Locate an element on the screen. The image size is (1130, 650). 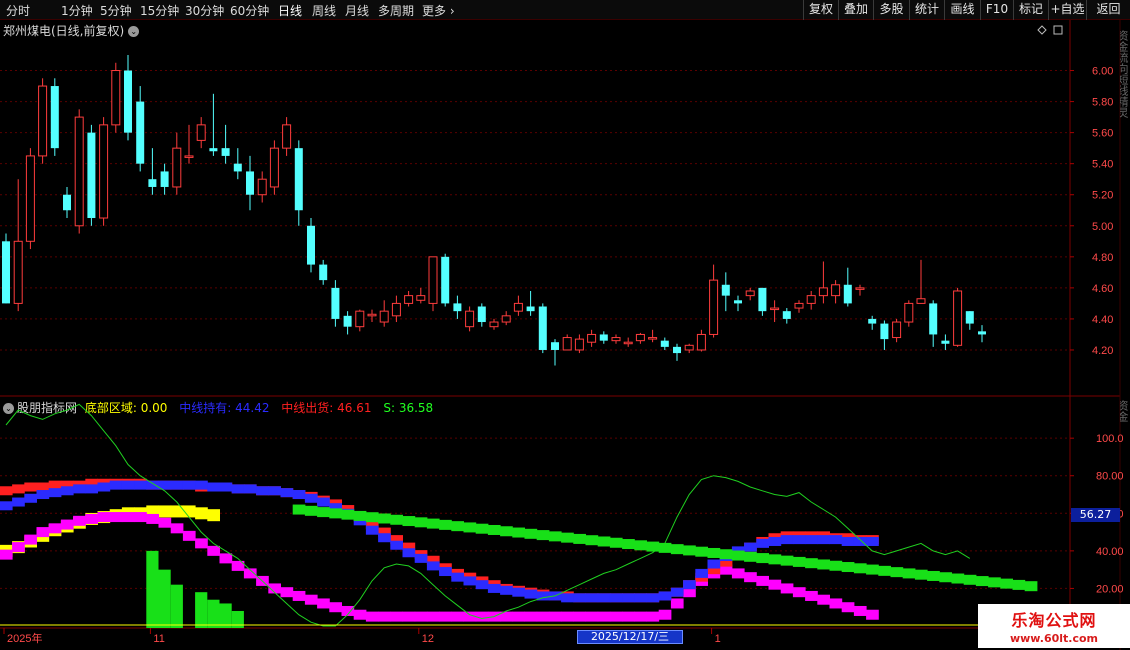
series-sell is located at coordinates (439, 540).